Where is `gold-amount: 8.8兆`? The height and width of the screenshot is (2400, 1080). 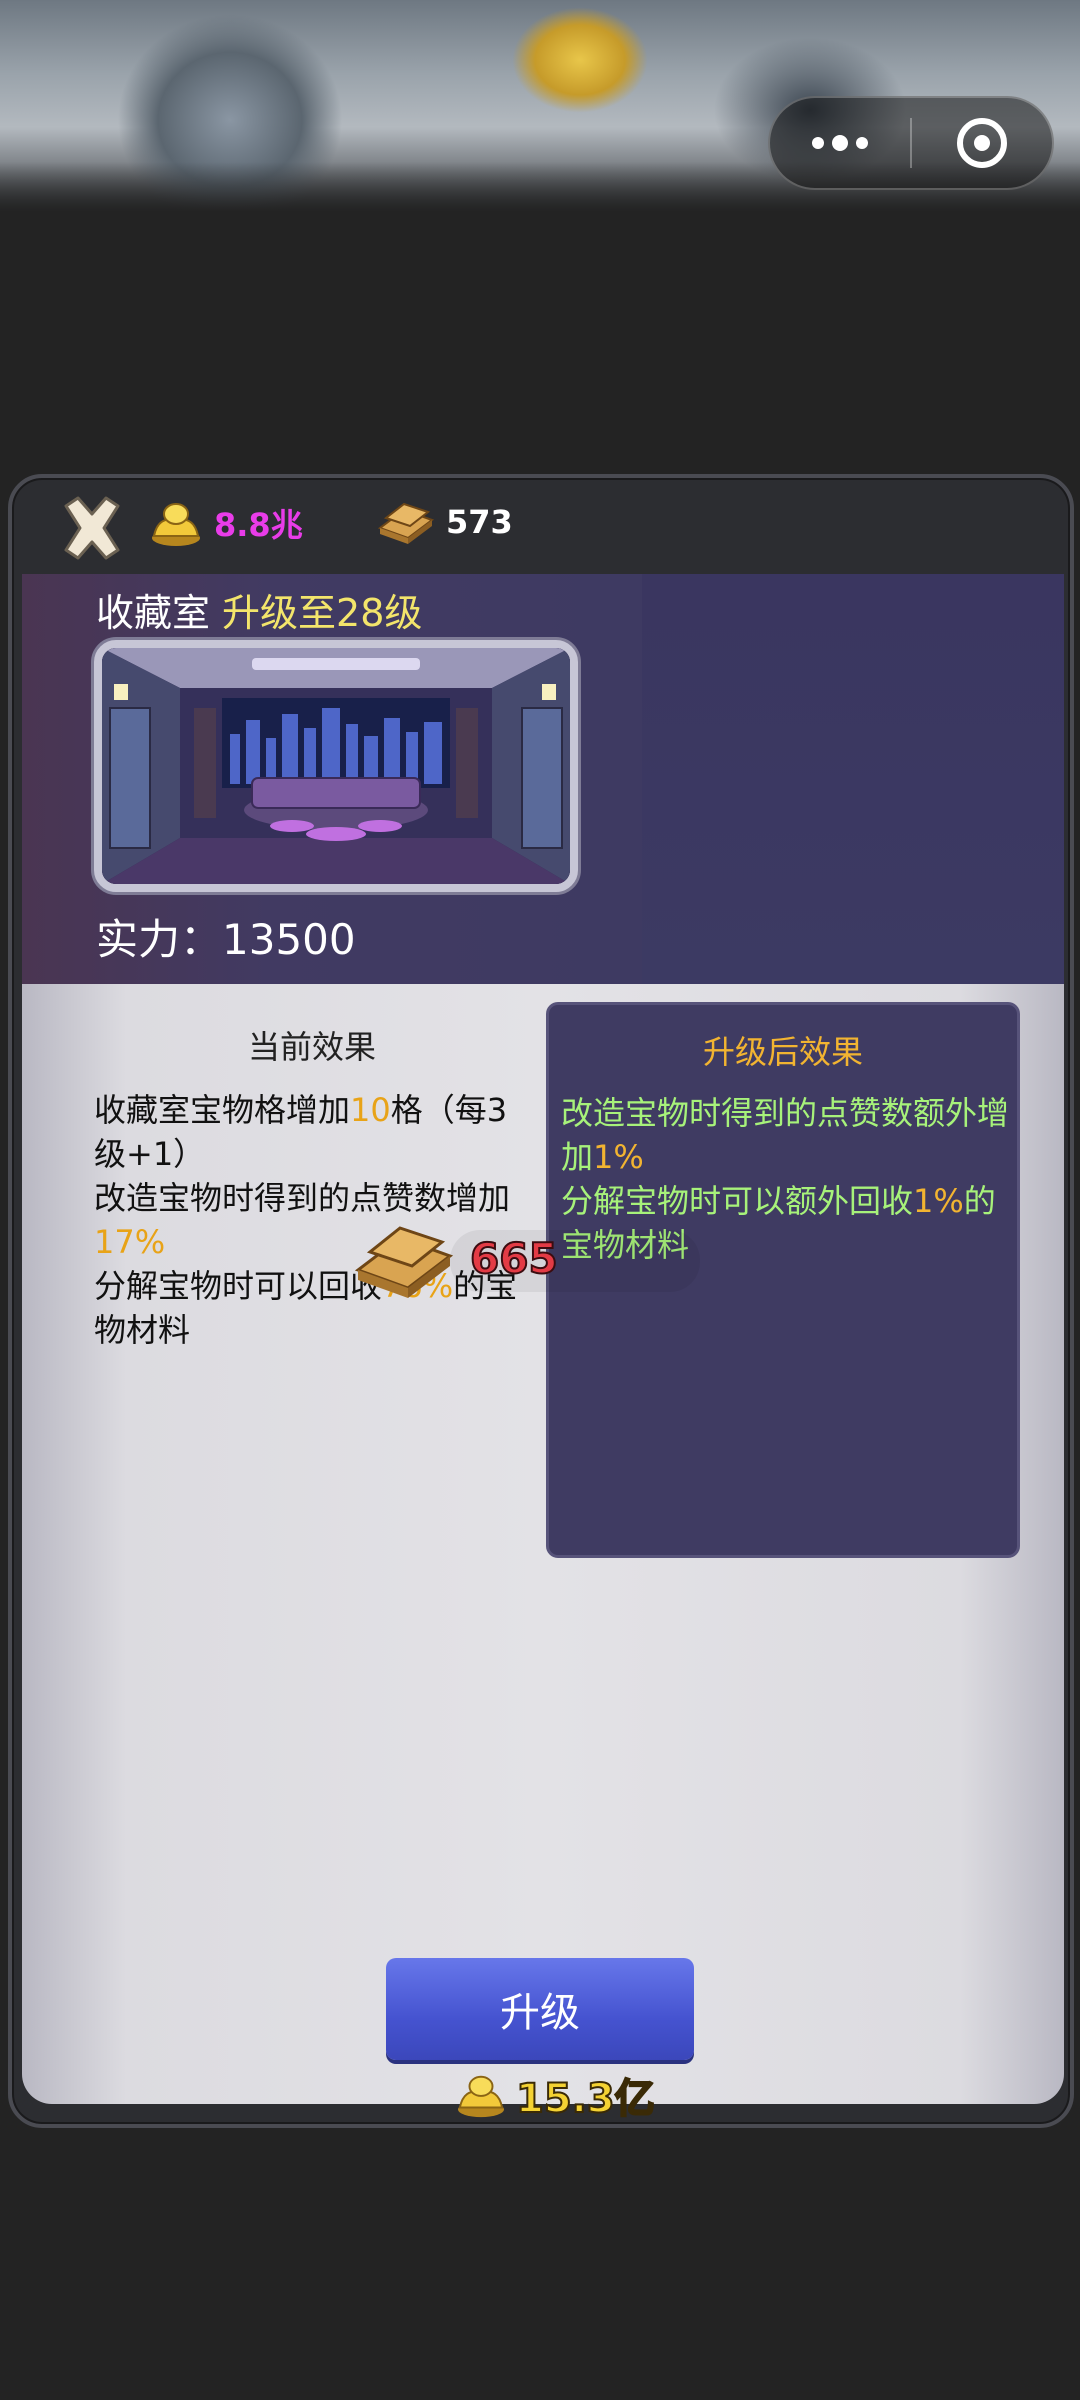
gold-amount: 8.8兆 is located at coordinates (258, 525).